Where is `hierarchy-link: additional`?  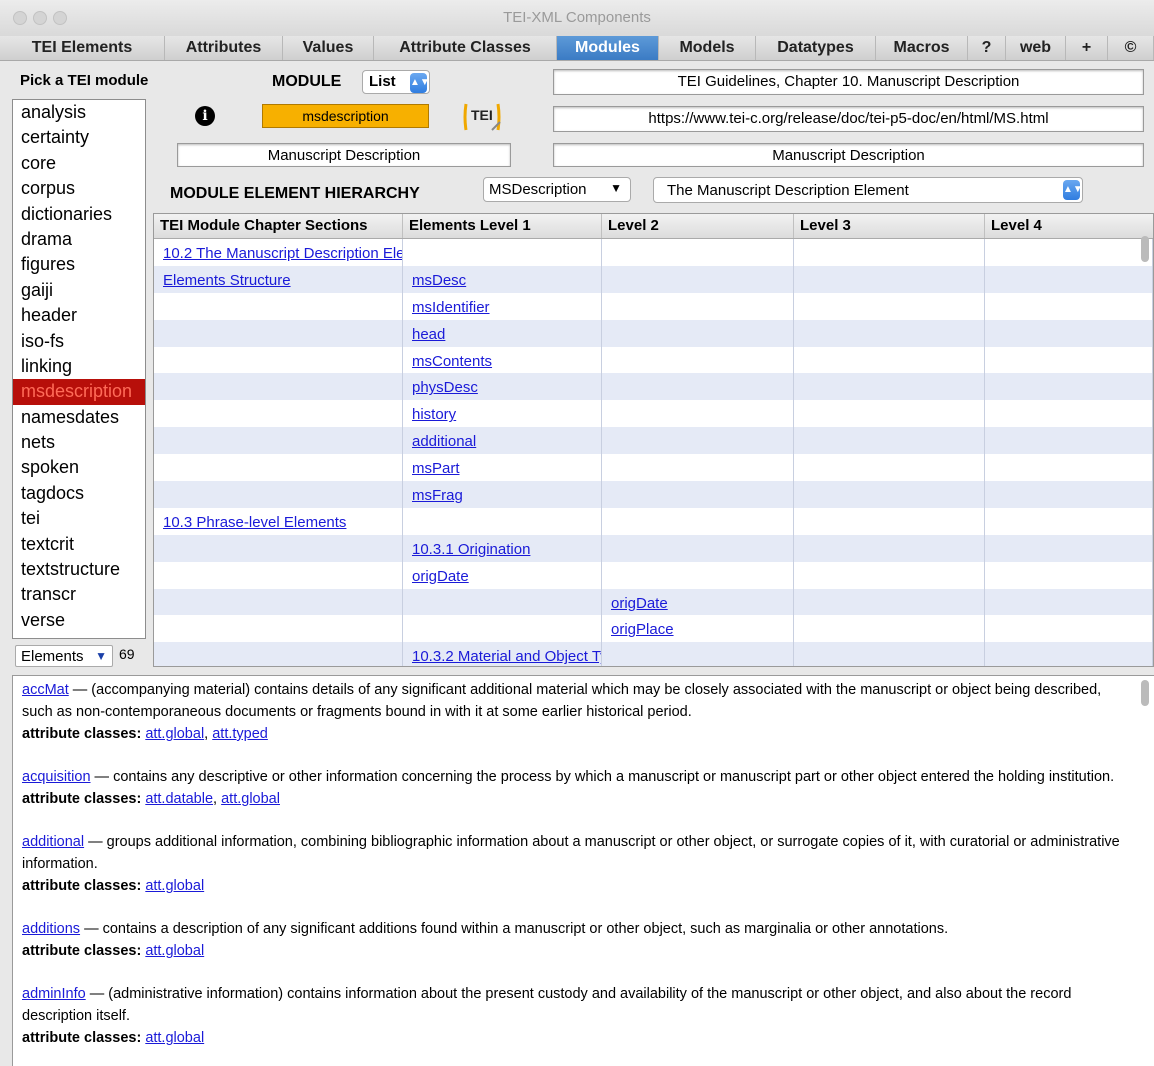 hierarchy-link: additional is located at coordinates (444, 441).